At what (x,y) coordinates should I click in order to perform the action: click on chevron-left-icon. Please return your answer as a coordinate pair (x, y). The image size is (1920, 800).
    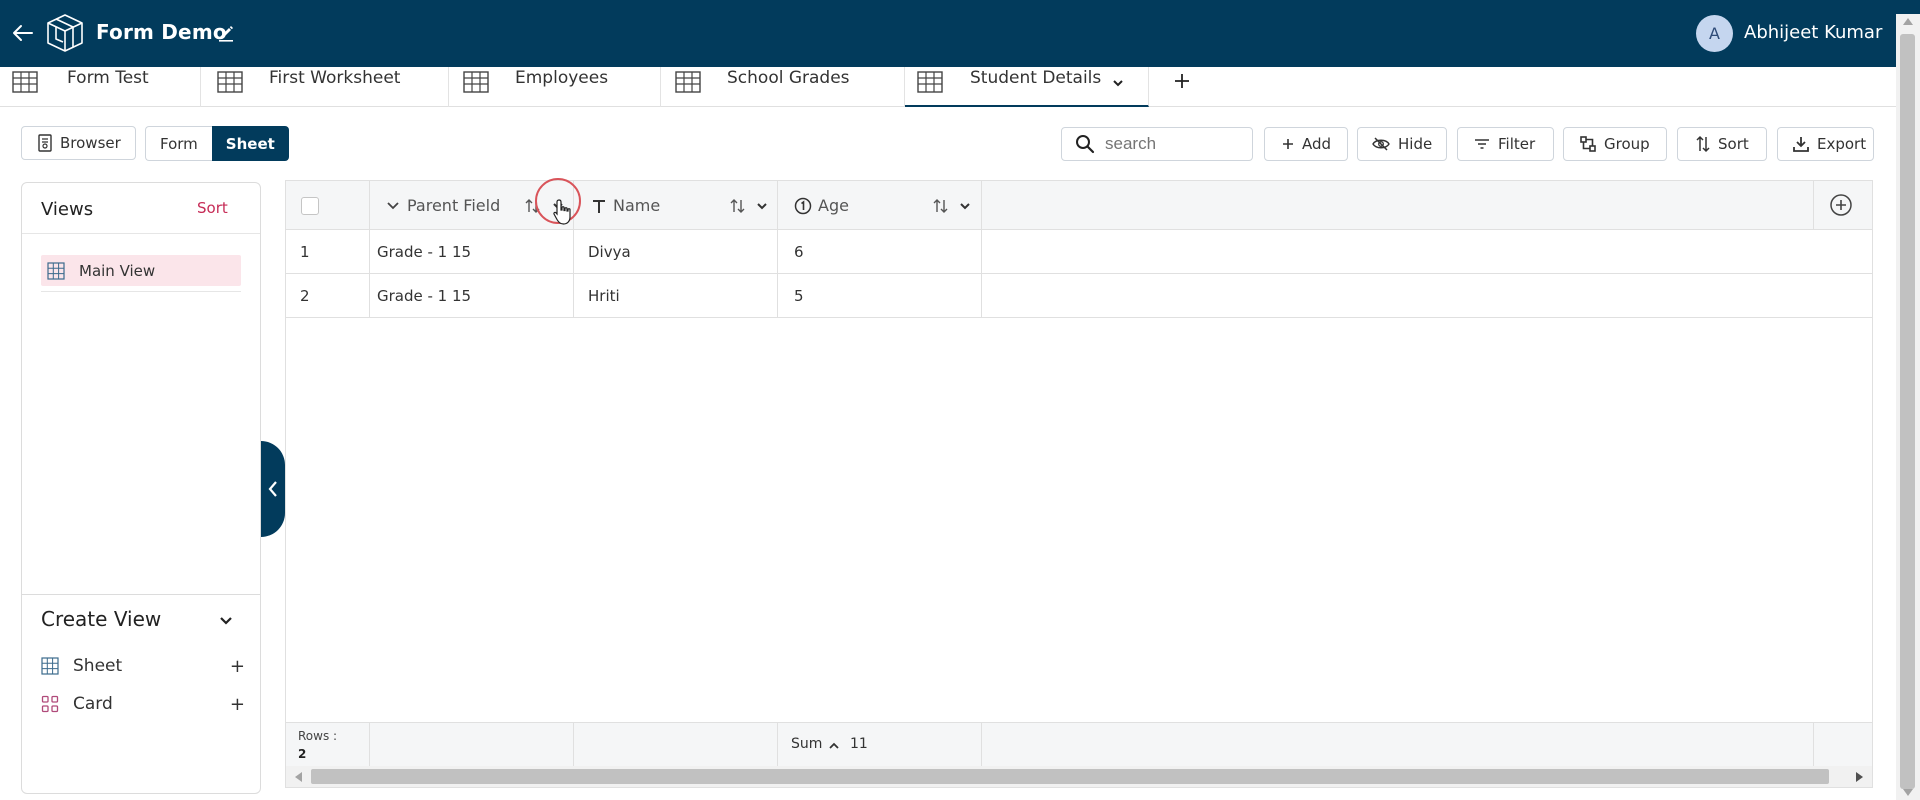
    Looking at the image, I should click on (272, 489).